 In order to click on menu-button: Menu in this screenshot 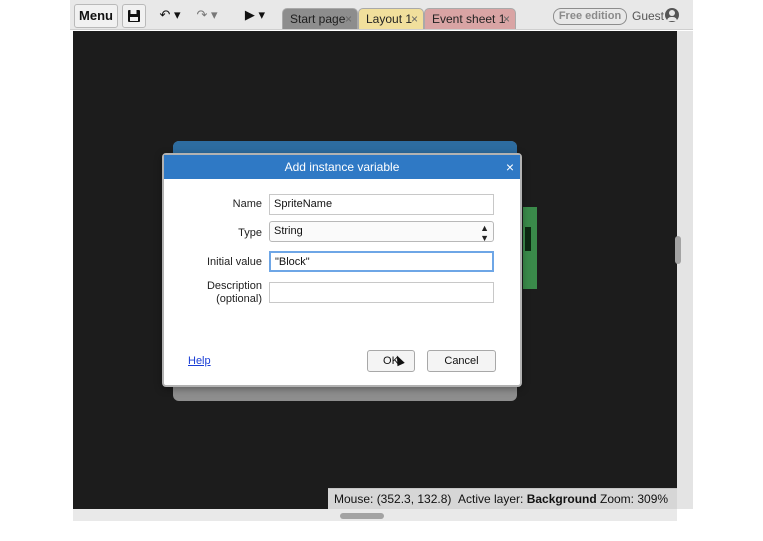, I will do `click(96, 16)`.